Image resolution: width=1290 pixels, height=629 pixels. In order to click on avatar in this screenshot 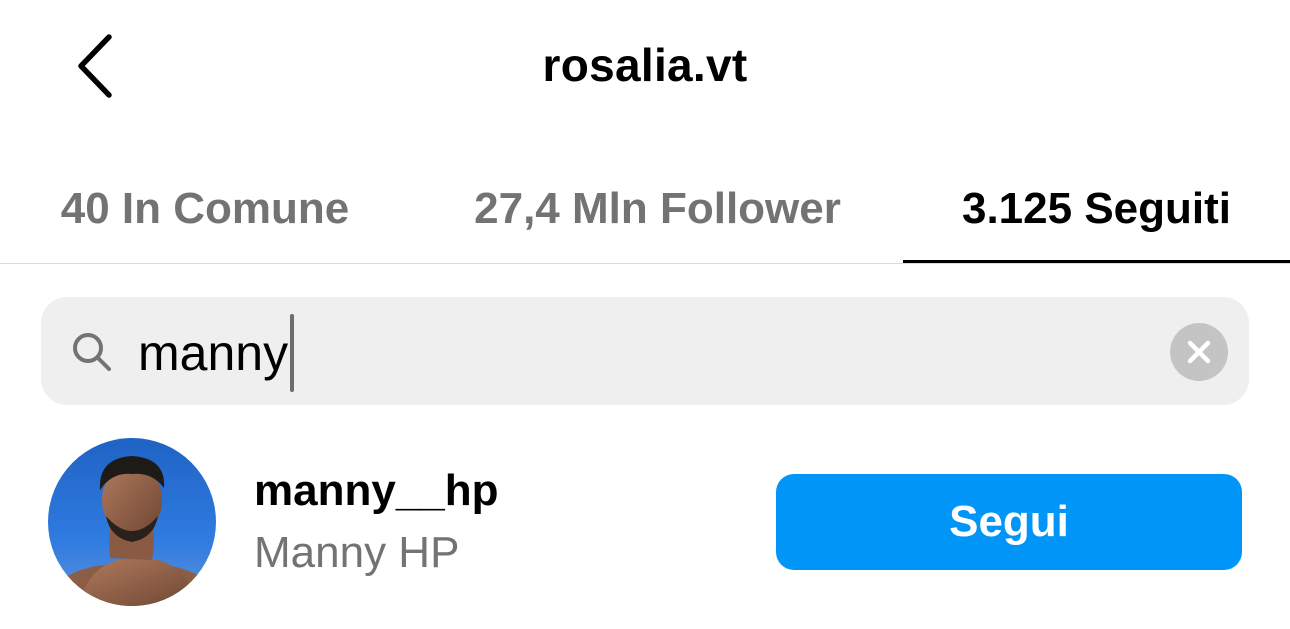, I will do `click(132, 522)`.